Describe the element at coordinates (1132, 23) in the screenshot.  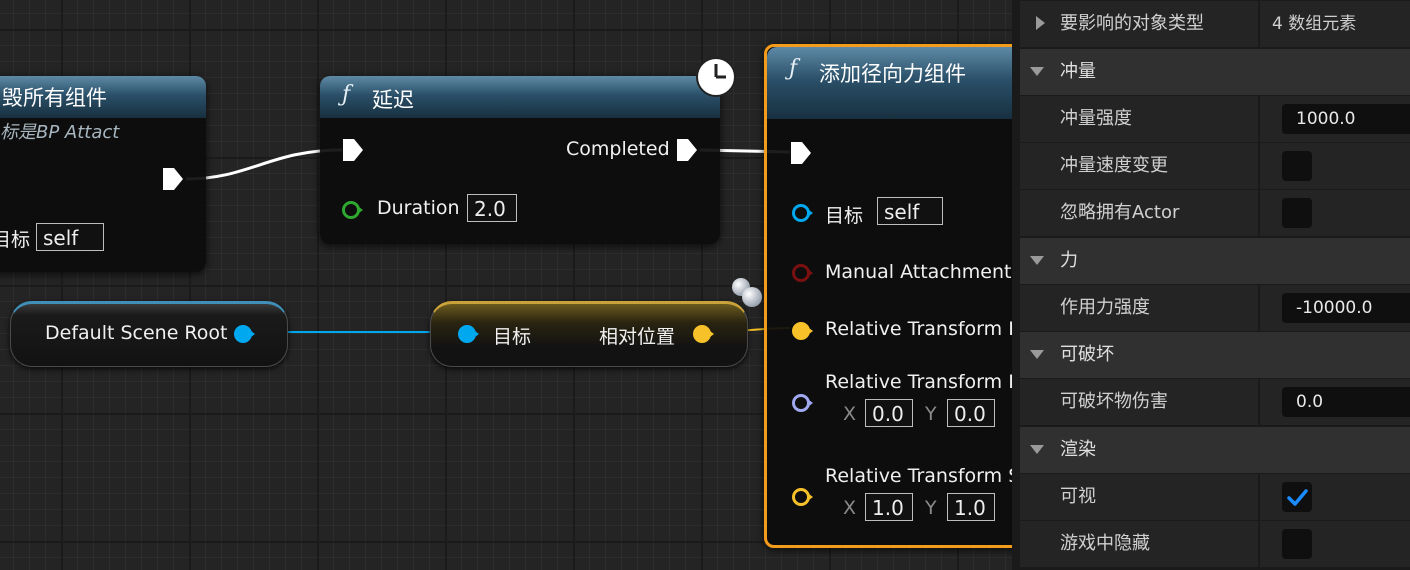
I see `row-label: 要影响的对象类型` at that location.